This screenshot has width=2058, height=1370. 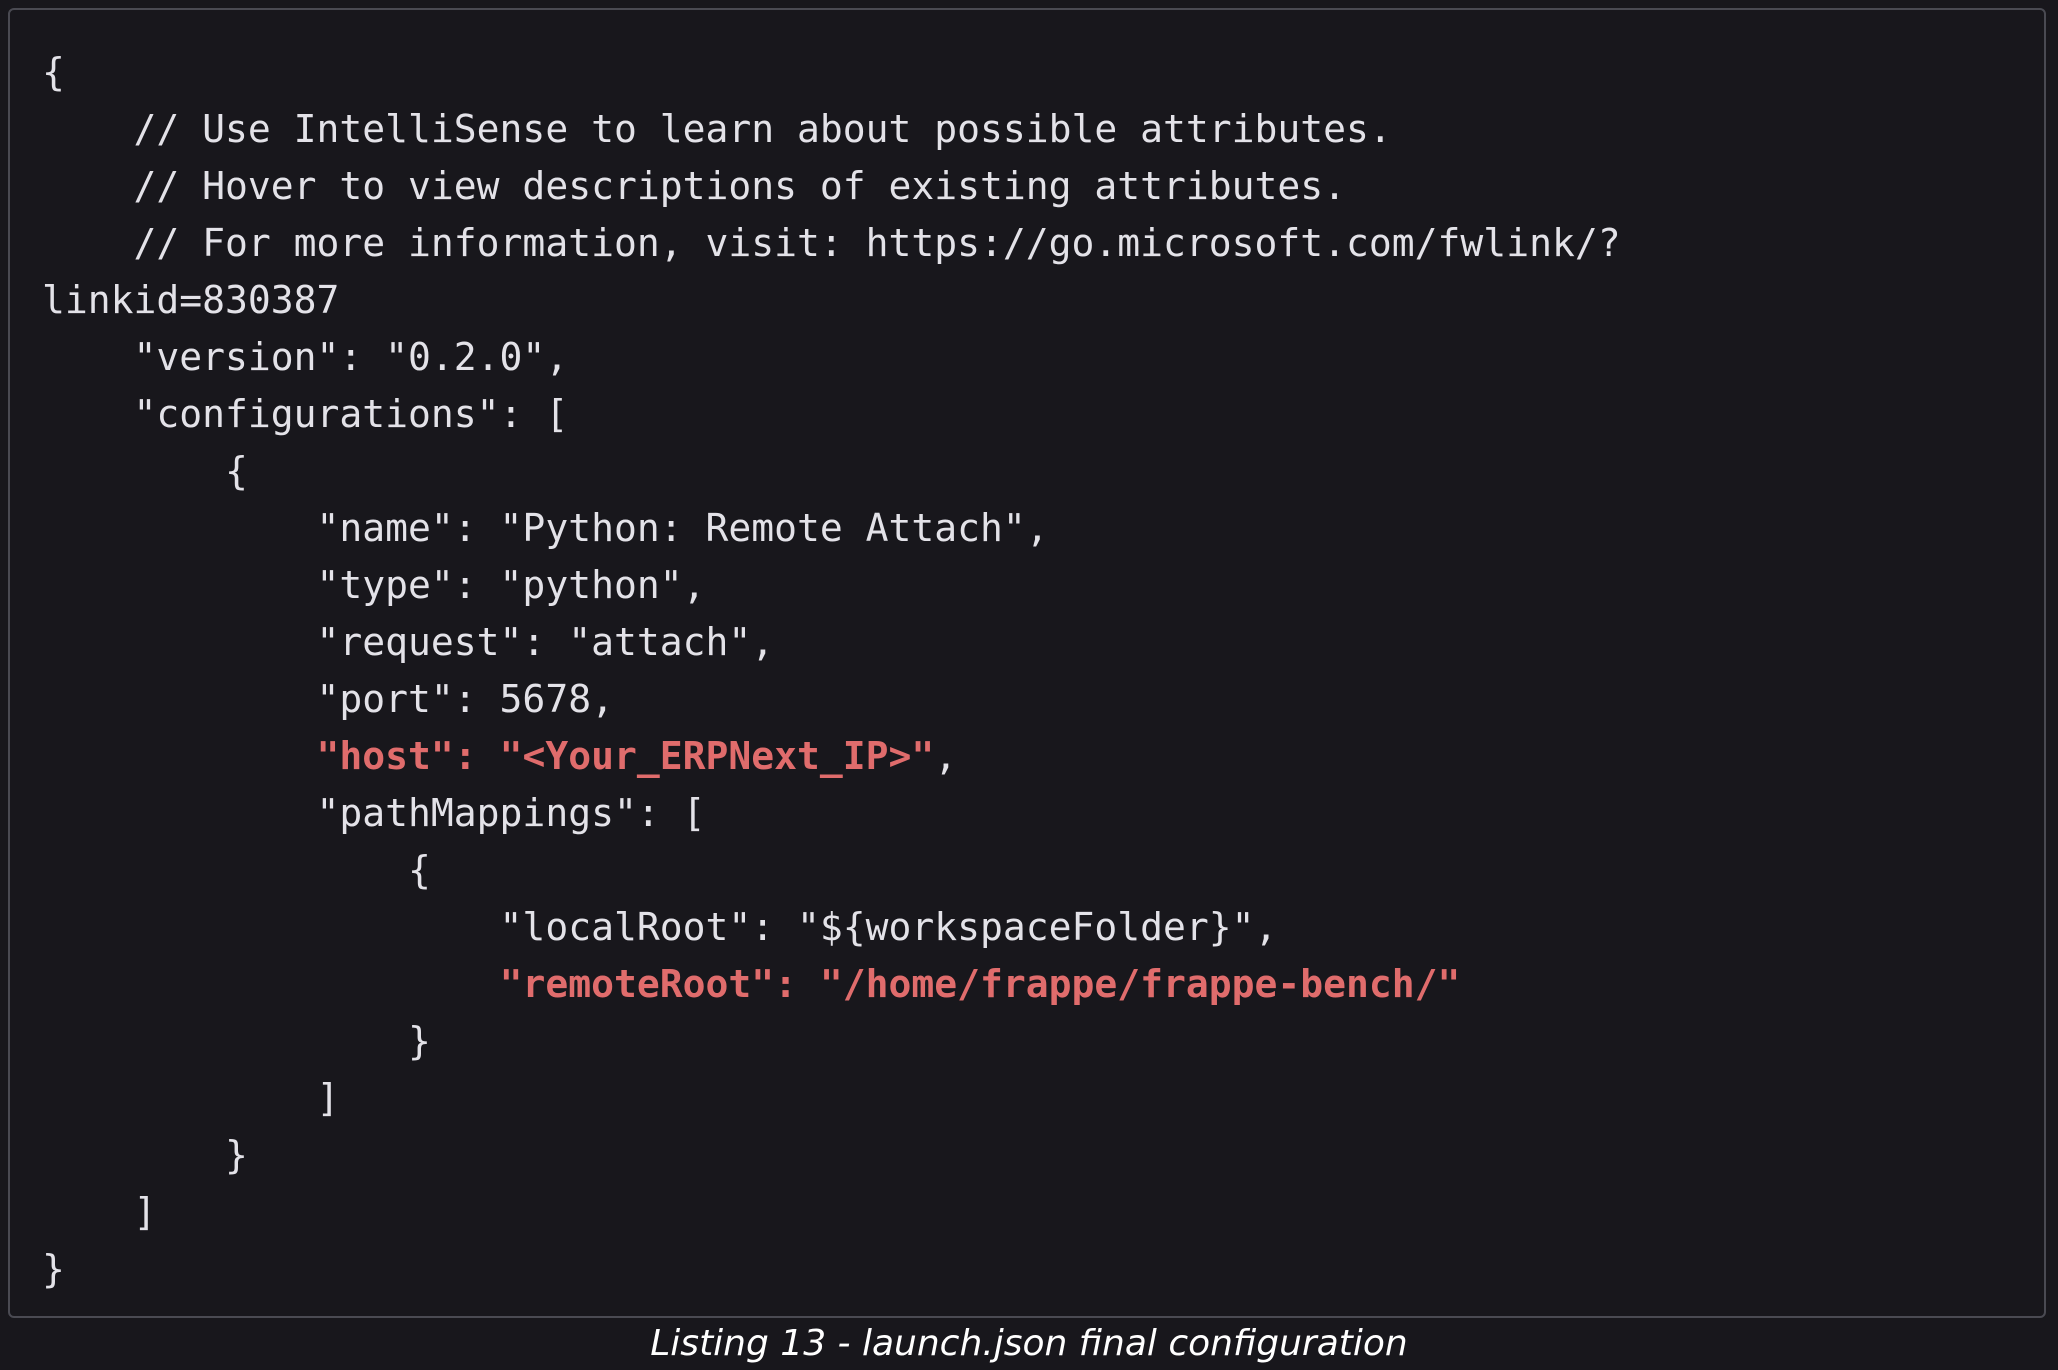 What do you see at coordinates (191, 300) in the screenshot?
I see `code-line: linkid=830387` at bounding box center [191, 300].